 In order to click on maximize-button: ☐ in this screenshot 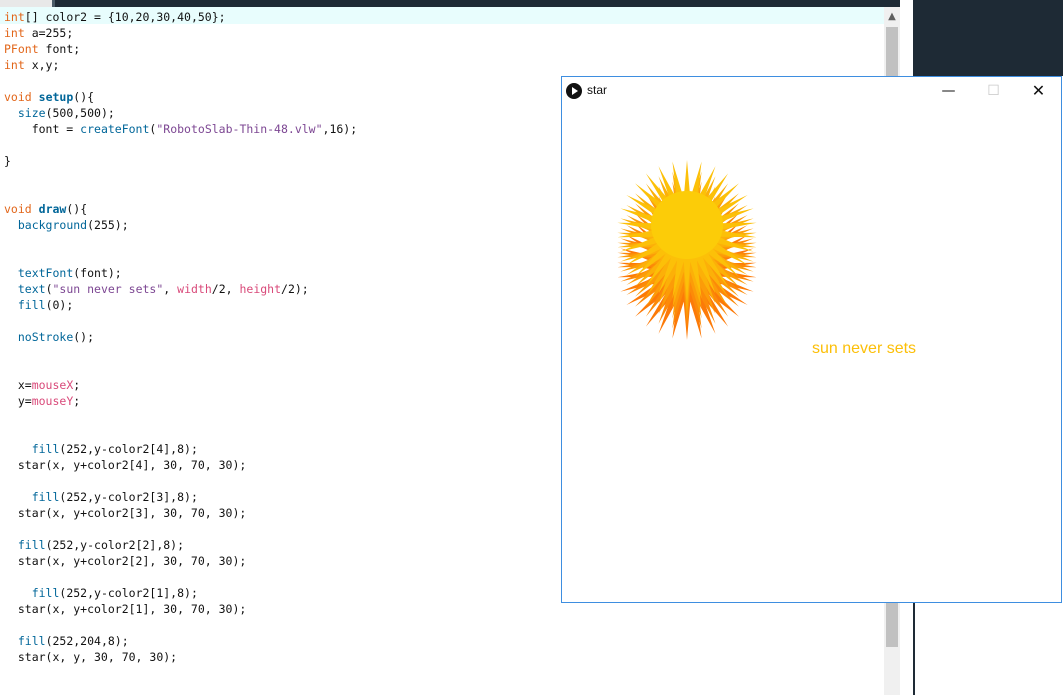, I will do `click(993, 91)`.